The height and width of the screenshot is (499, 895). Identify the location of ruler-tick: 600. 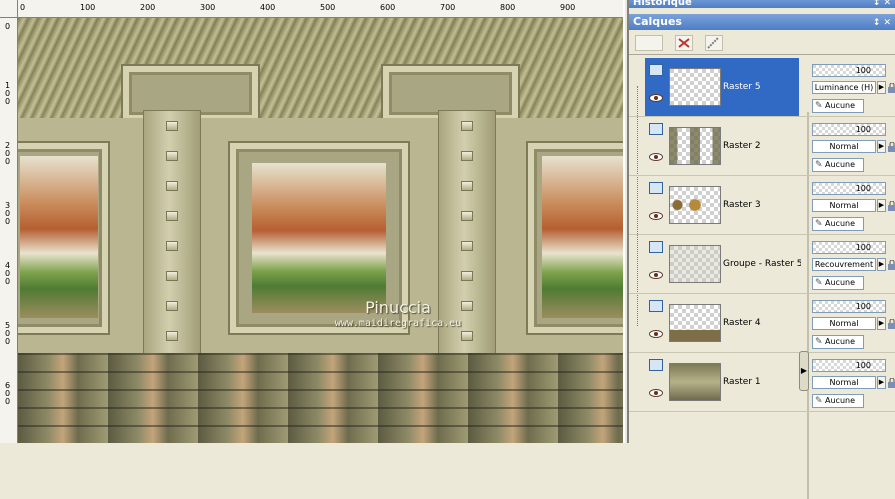
(388, 7).